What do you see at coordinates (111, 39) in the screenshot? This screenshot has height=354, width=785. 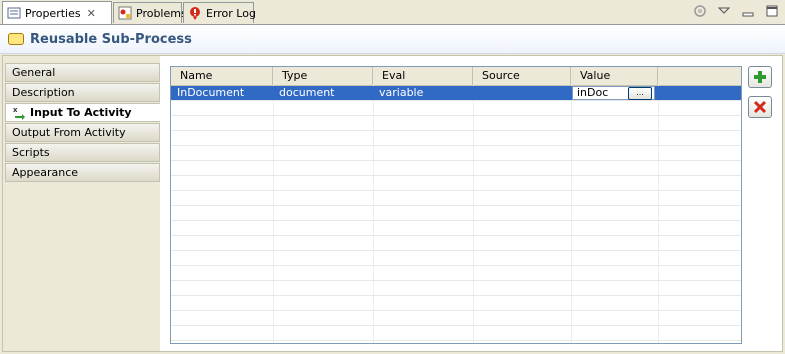 I see `page-title: Reusable Sub-Process` at bounding box center [111, 39].